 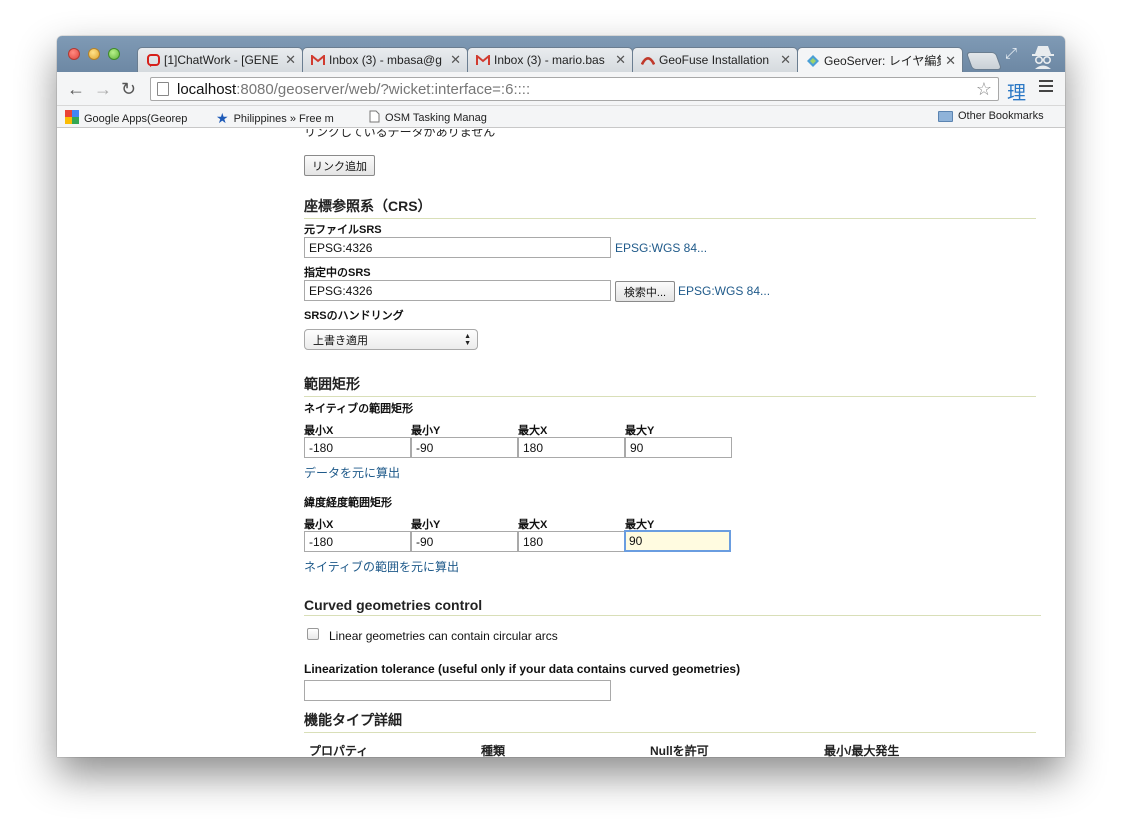 What do you see at coordinates (339, 750) in the screenshot?
I see `column-header-property: プロパティ` at bounding box center [339, 750].